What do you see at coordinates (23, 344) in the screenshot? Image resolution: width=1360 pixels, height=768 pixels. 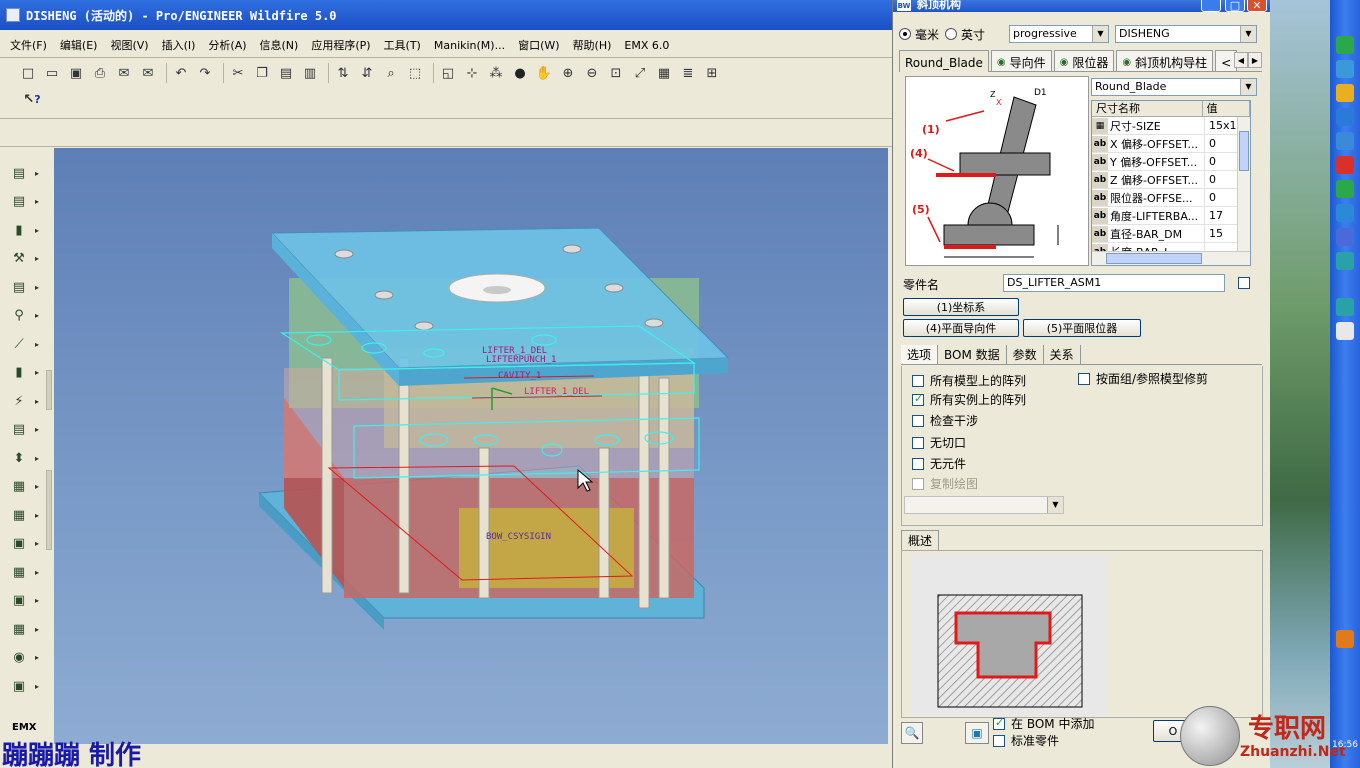 I see `pin-icon: ⟋ ▸` at bounding box center [23, 344].